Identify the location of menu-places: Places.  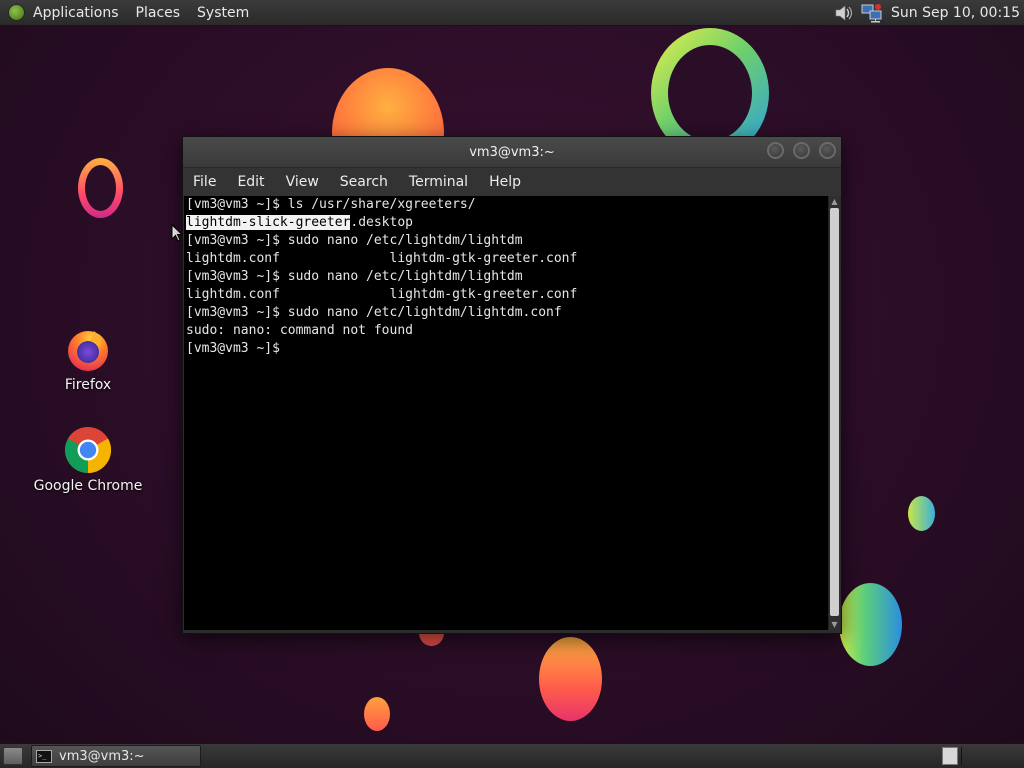
(158, 13).